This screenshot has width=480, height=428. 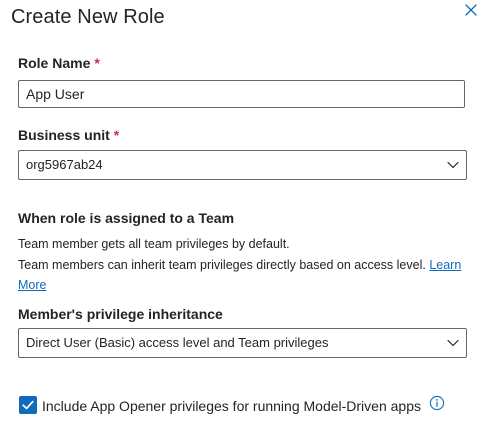 I want to click on info-icon, so click(x=437, y=403).